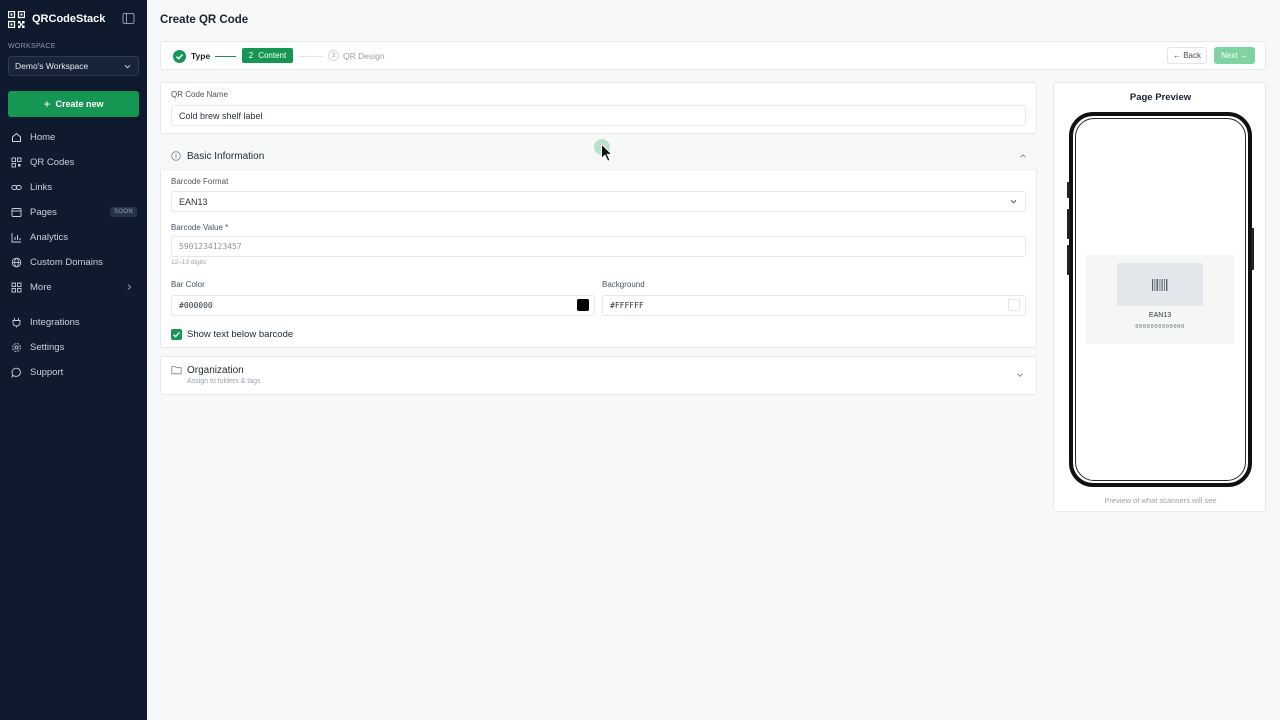 The height and width of the screenshot is (720, 1280). I want to click on sidebar-item-label: Integrations, so click(55, 322).